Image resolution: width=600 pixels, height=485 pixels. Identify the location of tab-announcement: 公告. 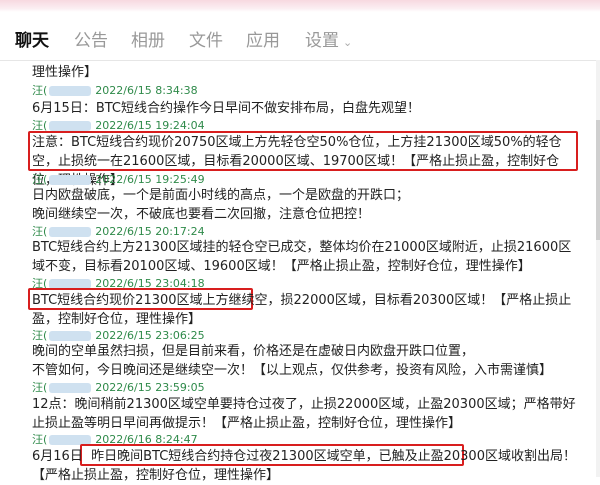
(91, 38).